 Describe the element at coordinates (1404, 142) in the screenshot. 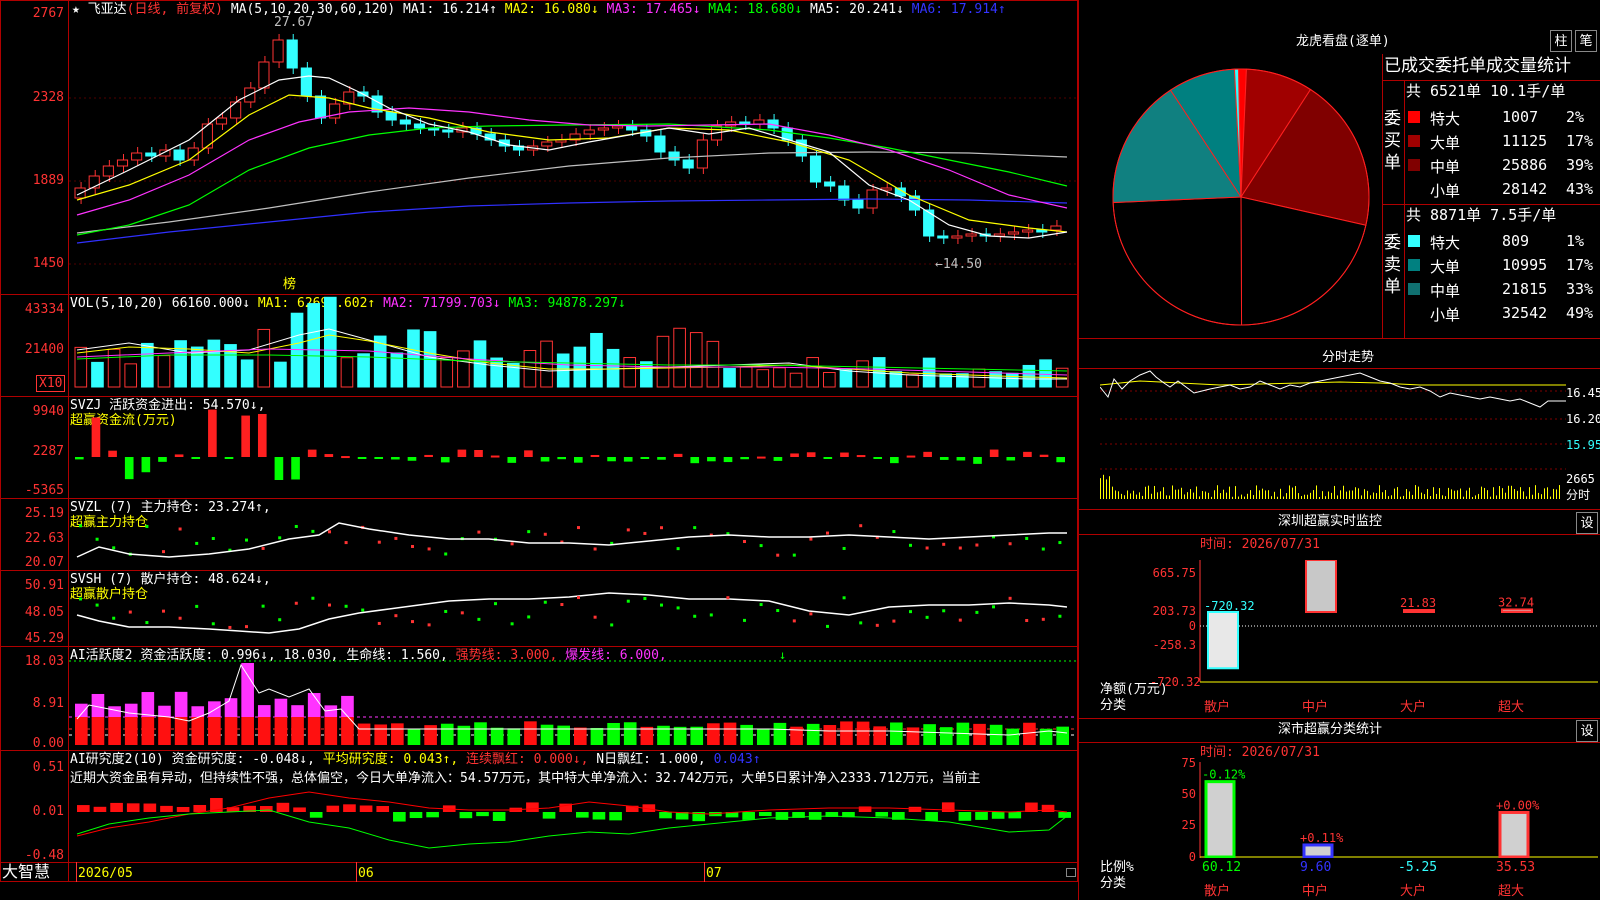

I see `sep` at that location.